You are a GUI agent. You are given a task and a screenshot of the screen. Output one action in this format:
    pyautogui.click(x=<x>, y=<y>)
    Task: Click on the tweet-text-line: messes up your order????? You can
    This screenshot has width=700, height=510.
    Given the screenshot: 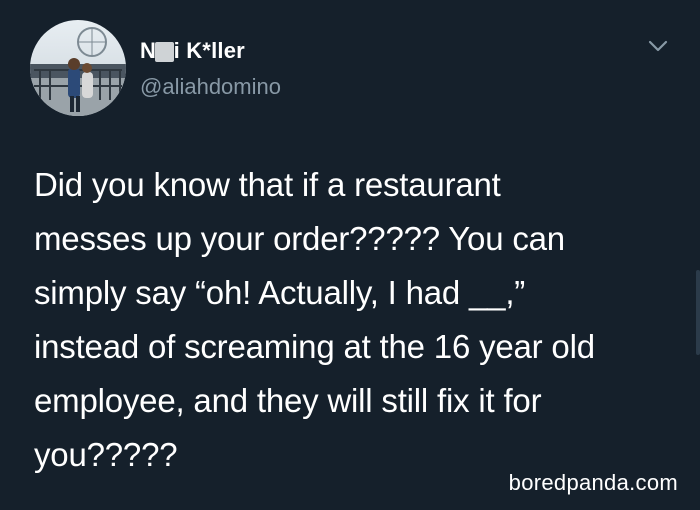 What is the action you would take?
    pyautogui.click(x=299, y=238)
    